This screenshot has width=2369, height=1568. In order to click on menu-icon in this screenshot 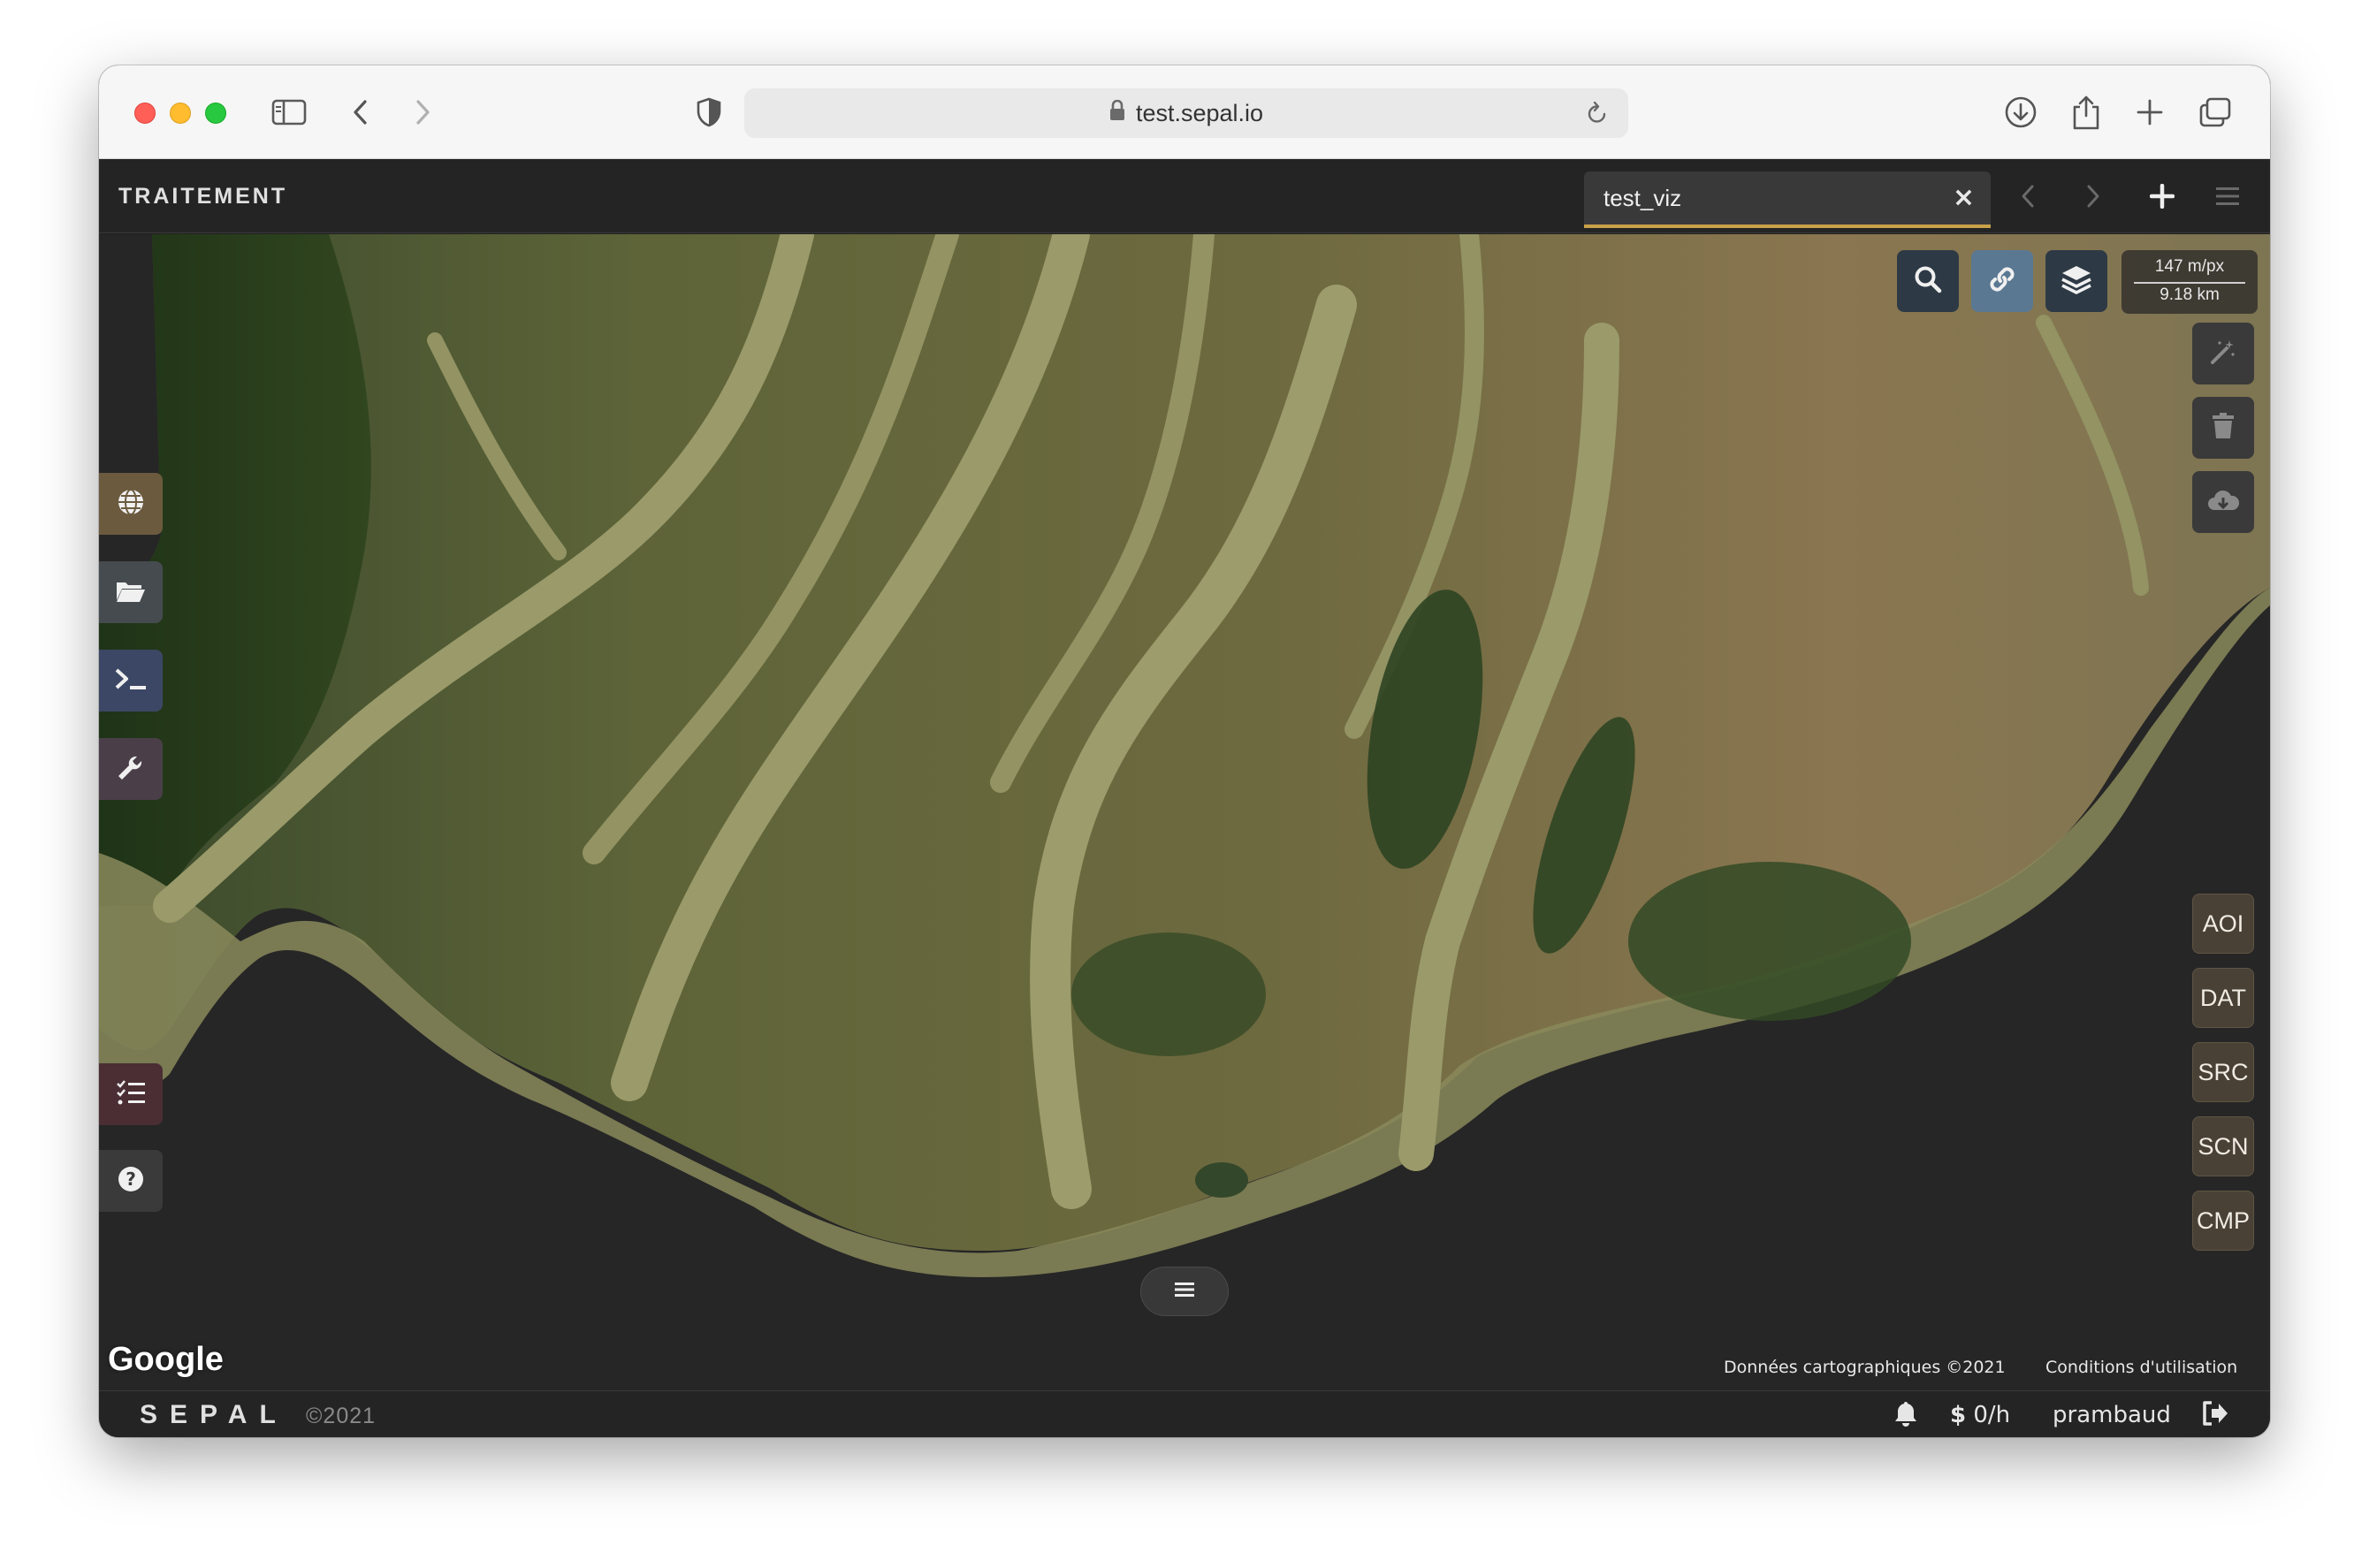, I will do `click(2227, 196)`.